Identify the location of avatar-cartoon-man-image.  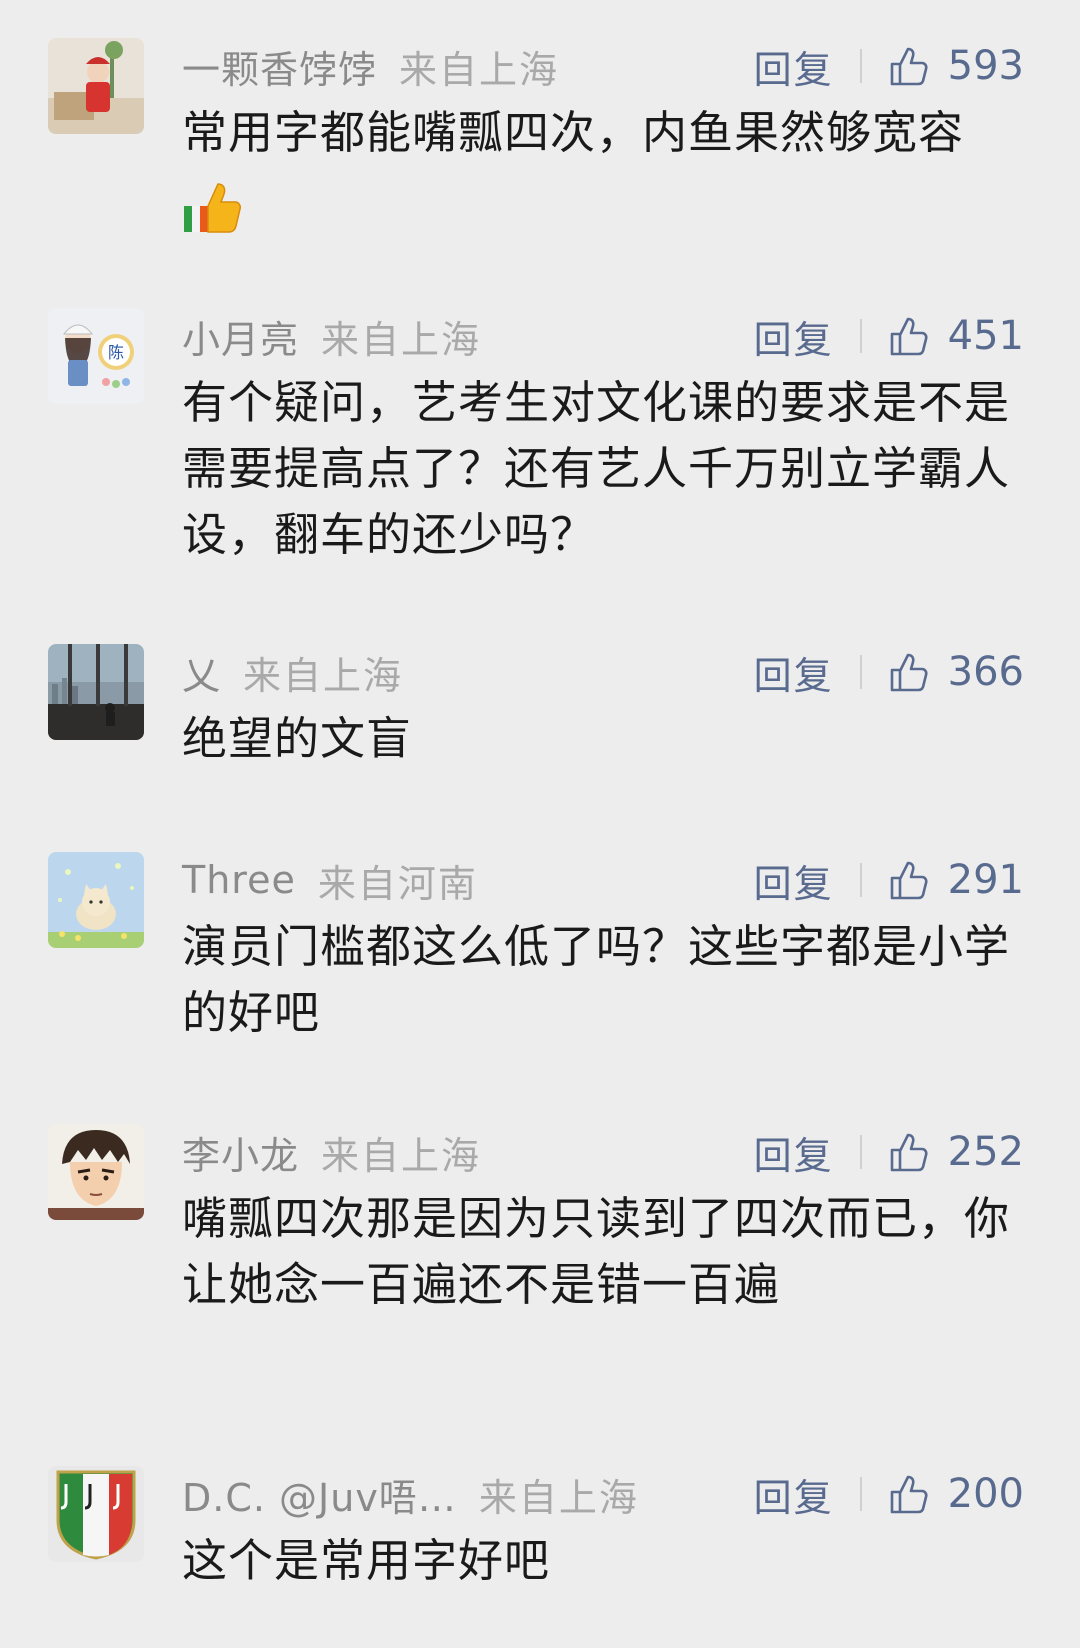
(96, 1172).